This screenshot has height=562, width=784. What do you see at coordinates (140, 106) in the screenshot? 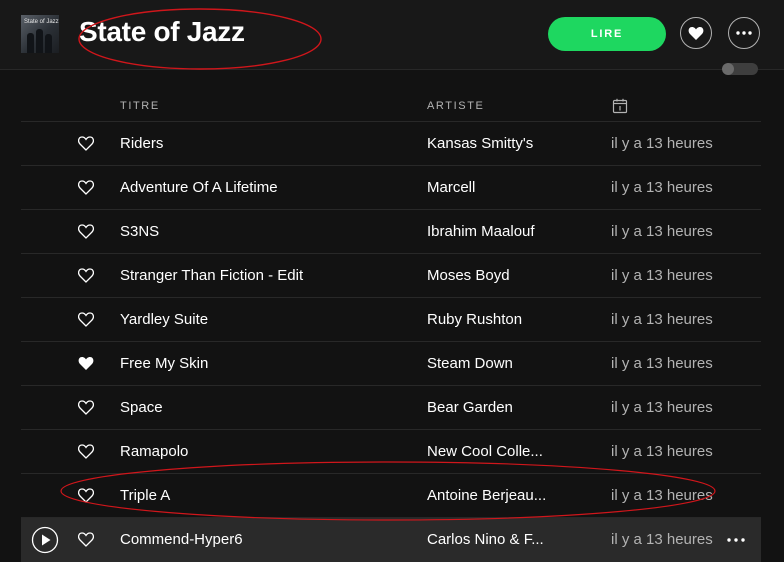
I see `column-header-title: TITRE` at bounding box center [140, 106].